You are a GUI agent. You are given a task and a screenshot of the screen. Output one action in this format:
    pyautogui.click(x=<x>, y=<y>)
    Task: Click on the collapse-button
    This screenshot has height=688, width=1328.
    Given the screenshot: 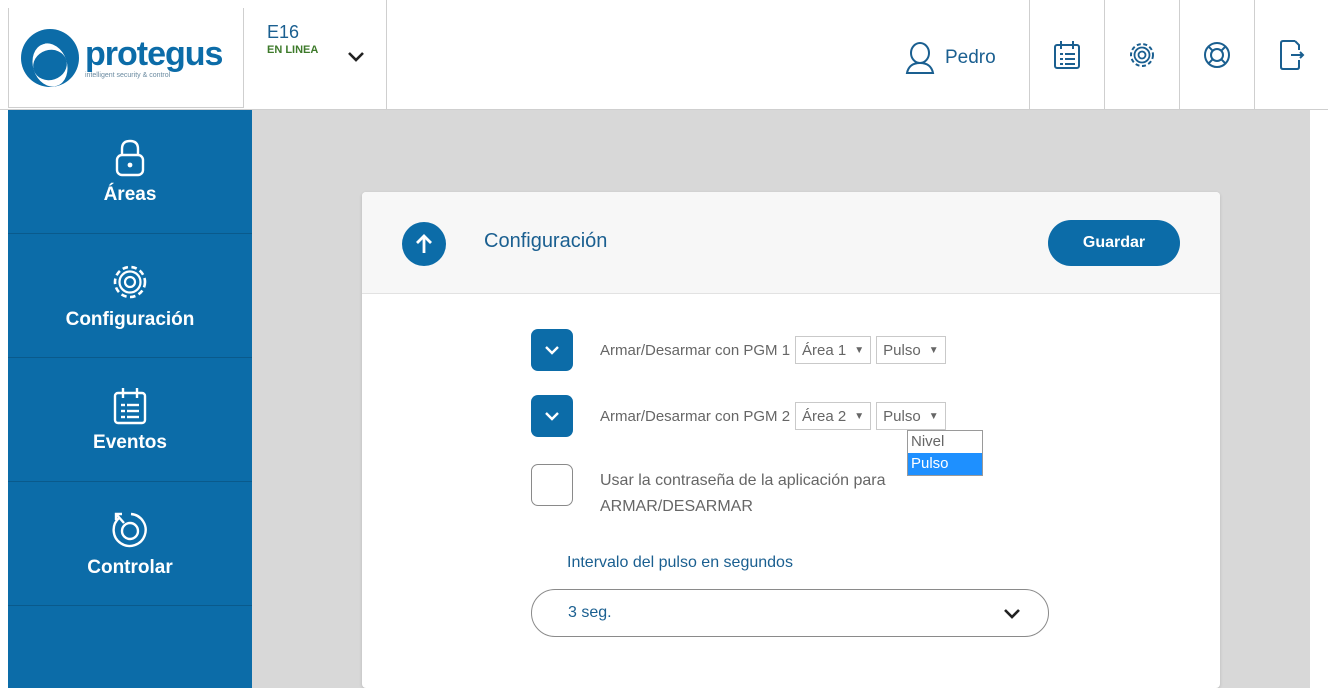 What is the action you would take?
    pyautogui.click(x=424, y=244)
    